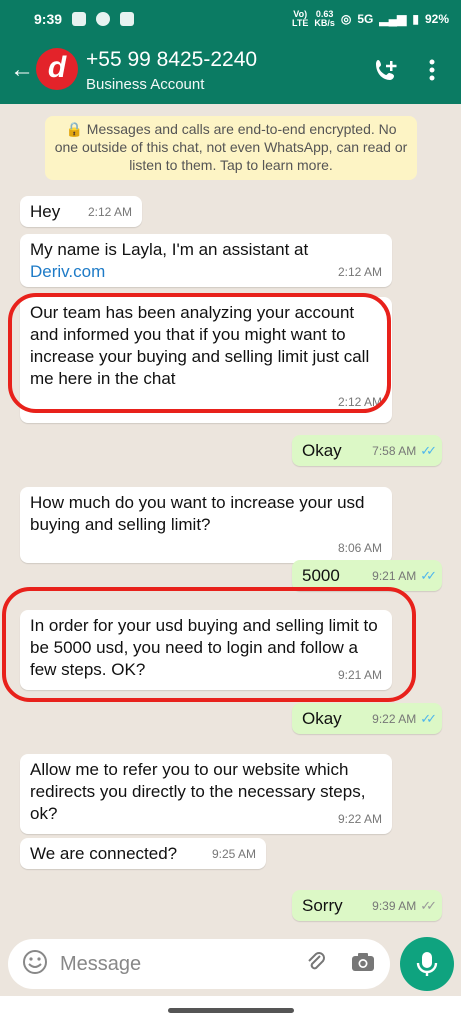 Image resolution: width=461 pixels, height=1024 pixels. I want to click on microphone-icon, so click(427, 964).